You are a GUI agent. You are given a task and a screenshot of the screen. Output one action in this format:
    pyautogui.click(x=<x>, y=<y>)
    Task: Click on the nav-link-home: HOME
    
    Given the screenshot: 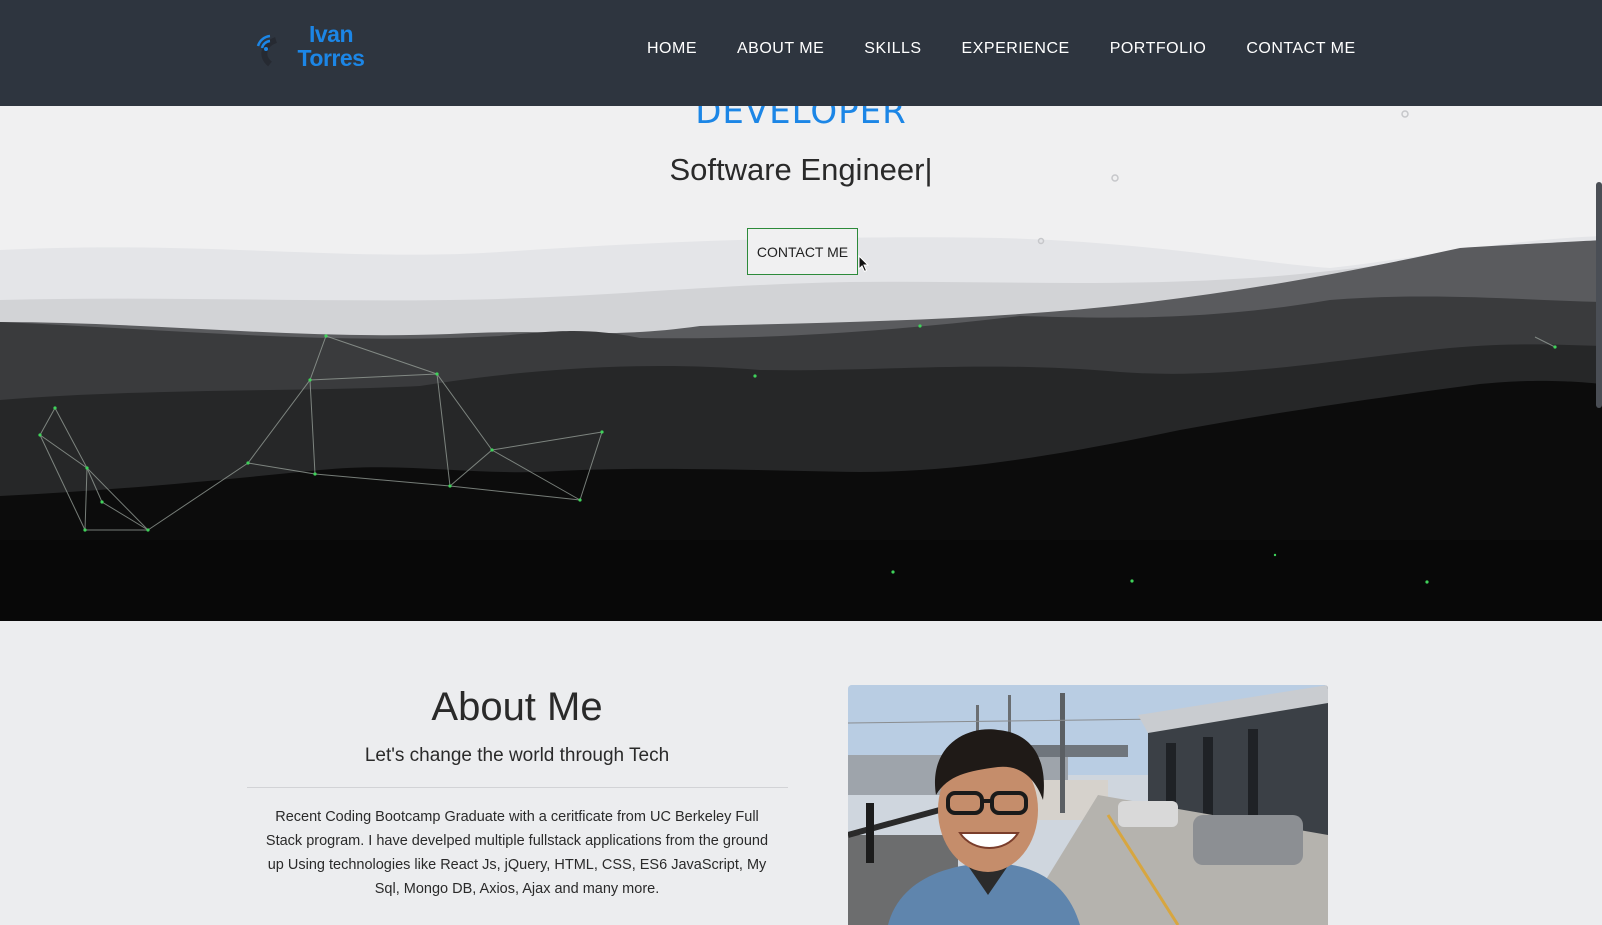 What is the action you would take?
    pyautogui.click(x=672, y=49)
    